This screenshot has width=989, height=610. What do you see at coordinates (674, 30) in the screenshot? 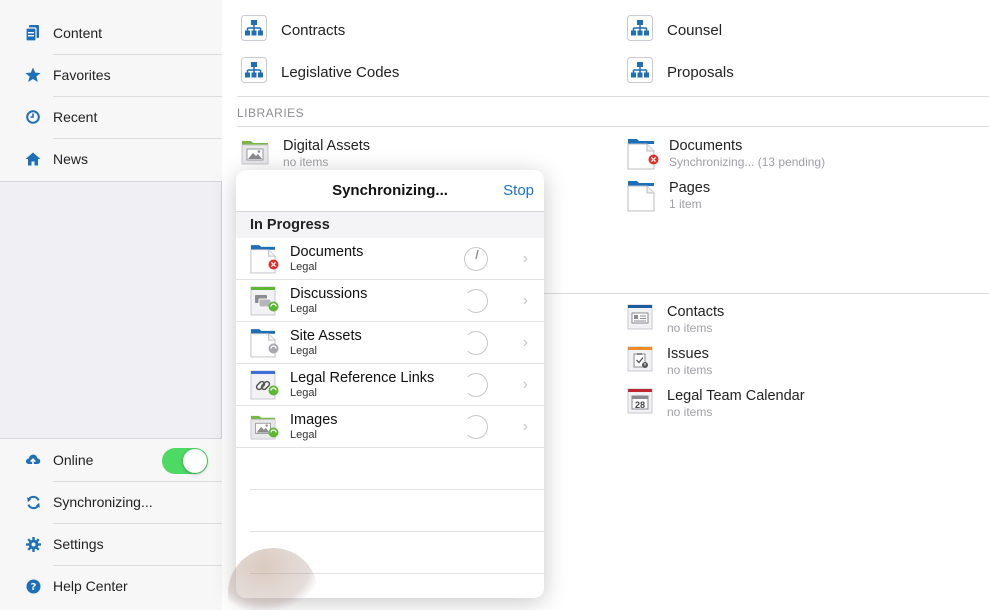
I see `site-link-counsel: Counsel` at bounding box center [674, 30].